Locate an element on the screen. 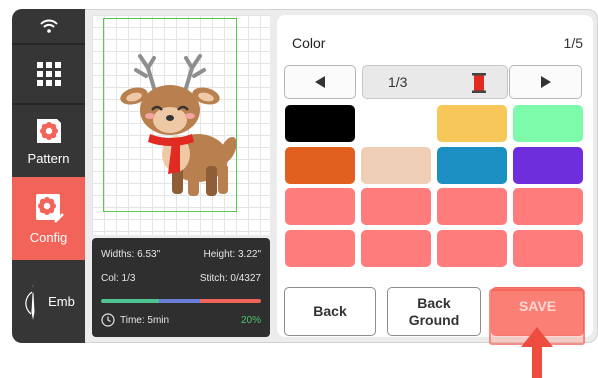 This screenshot has width=598, height=378. time-value: Time: 5min is located at coordinates (145, 320).